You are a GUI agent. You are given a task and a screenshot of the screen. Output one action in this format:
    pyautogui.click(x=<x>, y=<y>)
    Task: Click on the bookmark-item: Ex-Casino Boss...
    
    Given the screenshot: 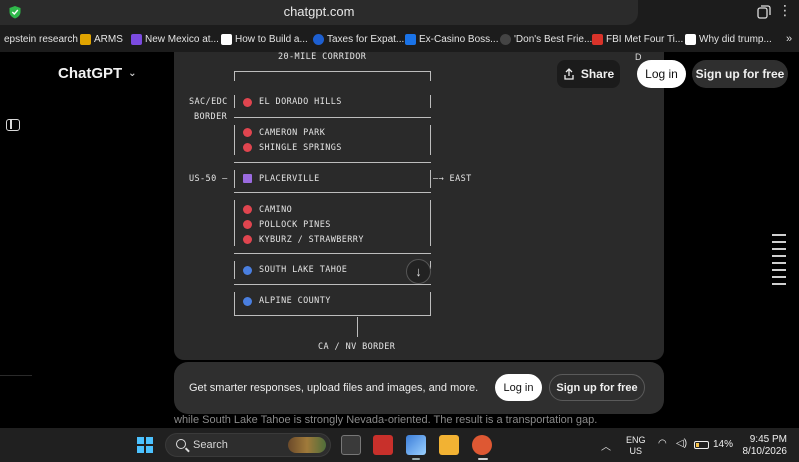 What is the action you would take?
    pyautogui.click(x=451, y=39)
    